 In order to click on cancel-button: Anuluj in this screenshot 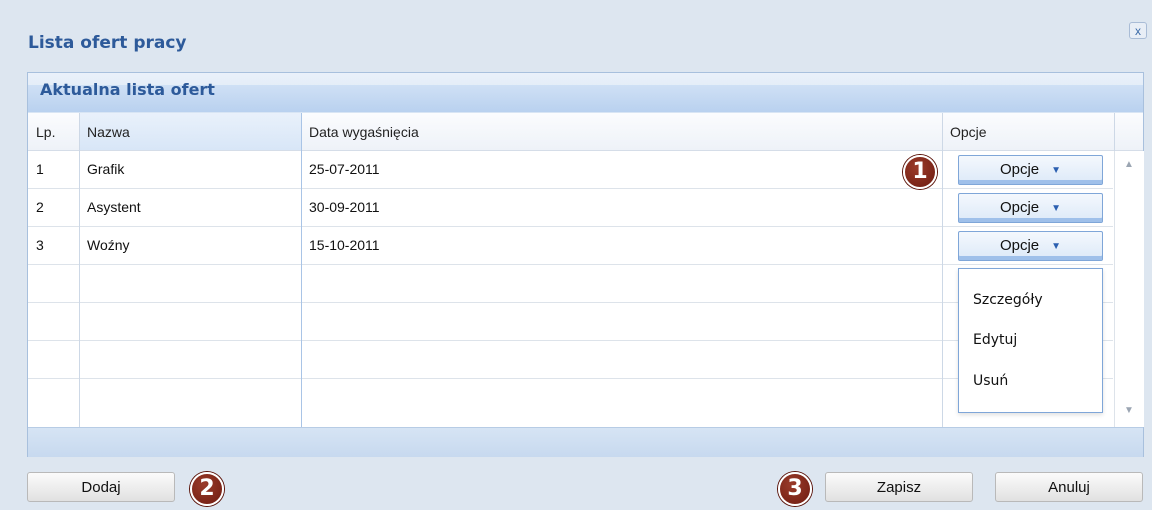, I will do `click(1069, 487)`.